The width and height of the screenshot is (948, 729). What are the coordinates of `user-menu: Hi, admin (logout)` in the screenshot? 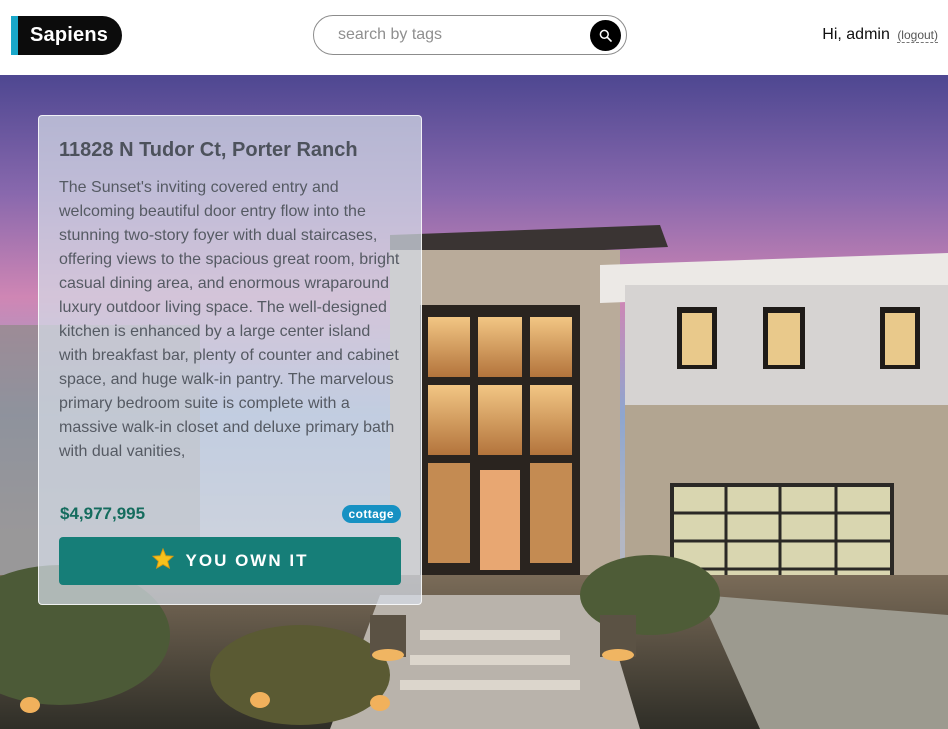 It's located at (880, 35).